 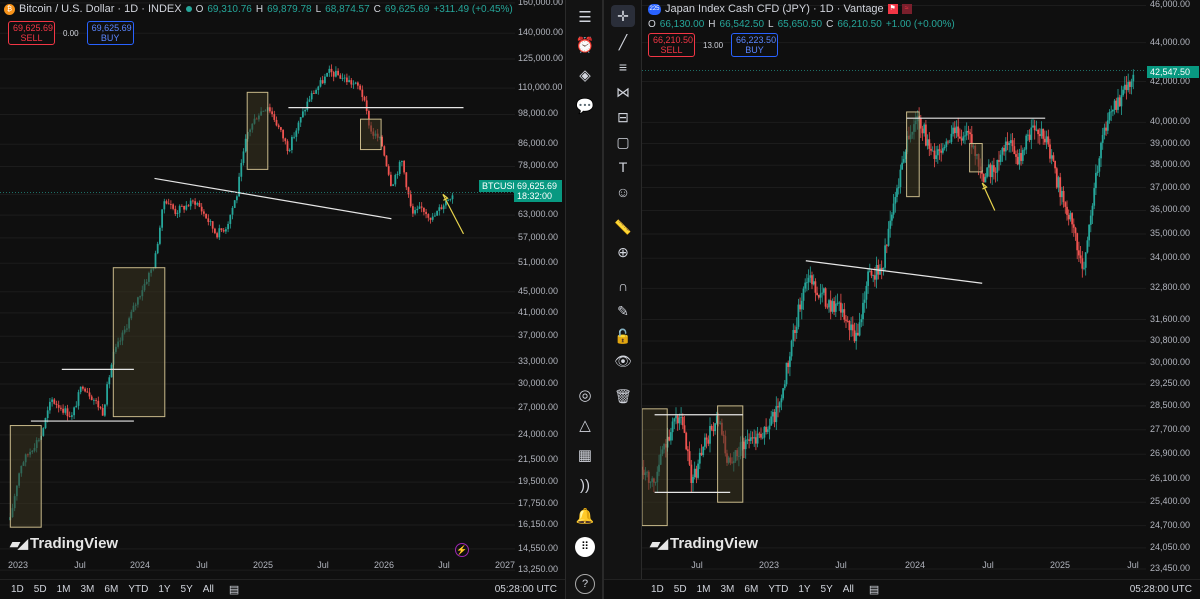 I want to click on target-icon: ◎, so click(x=585, y=396).